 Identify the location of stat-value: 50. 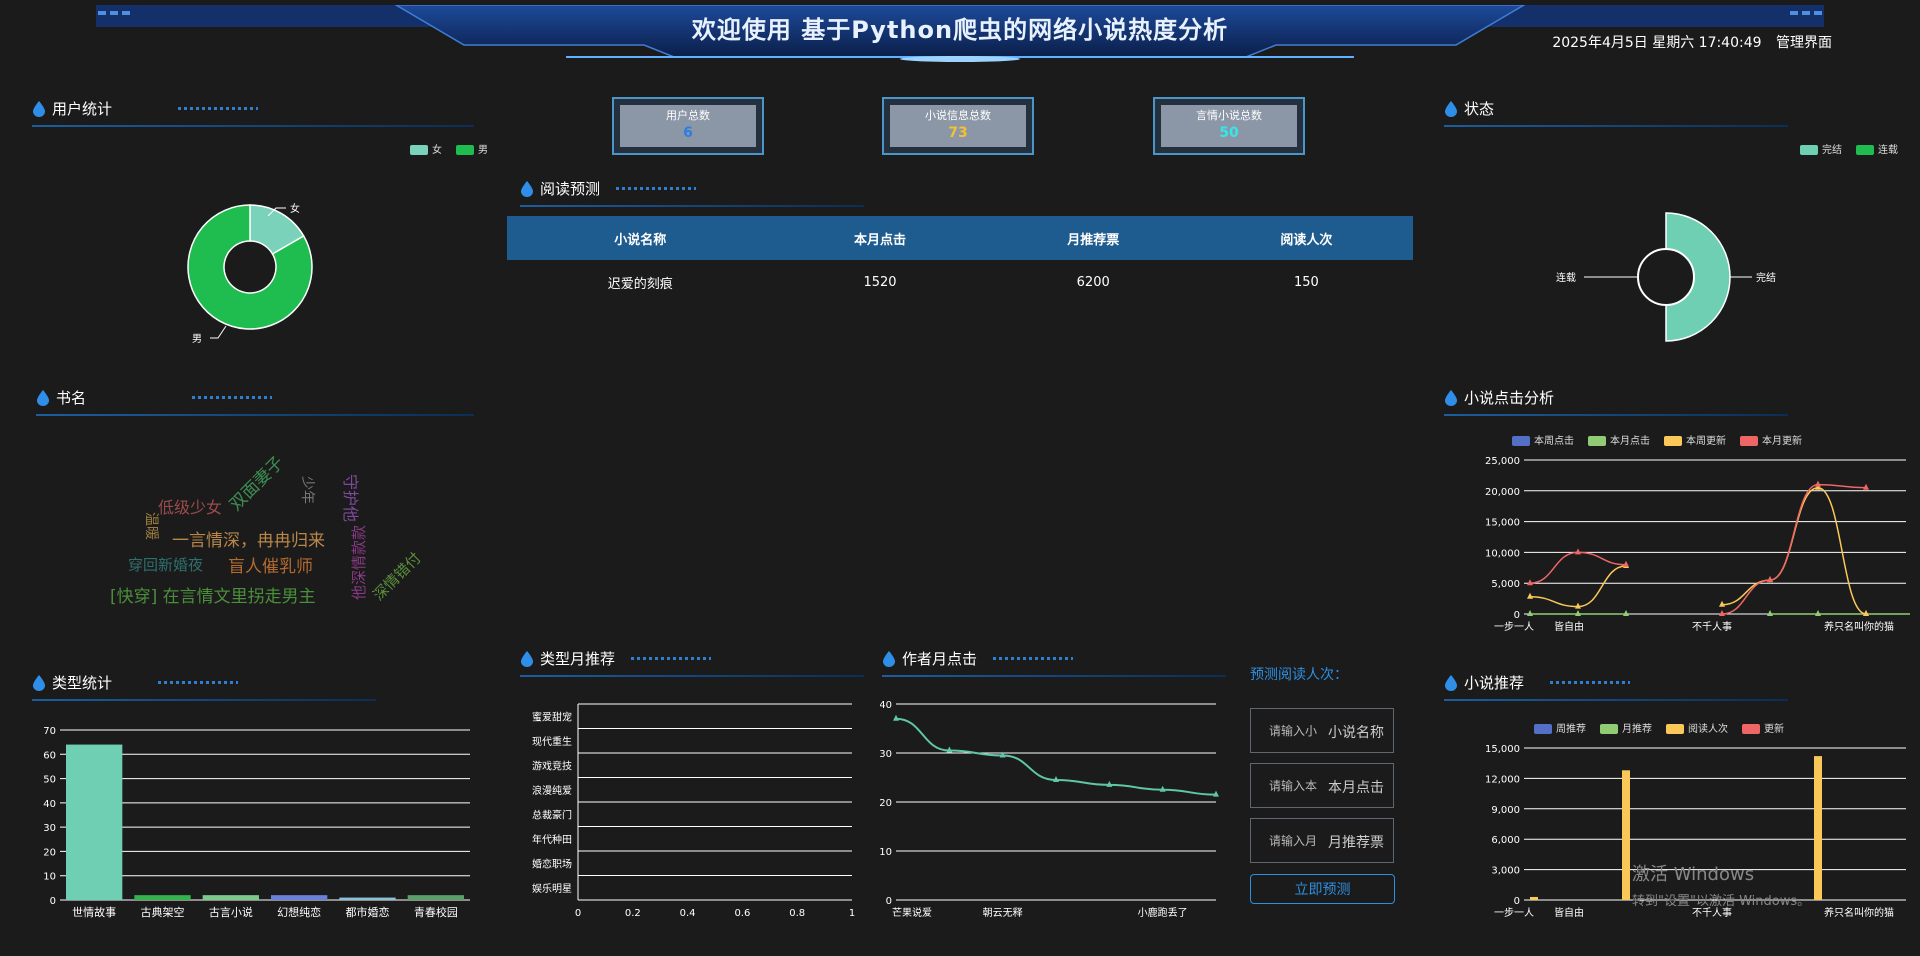
(1229, 133).